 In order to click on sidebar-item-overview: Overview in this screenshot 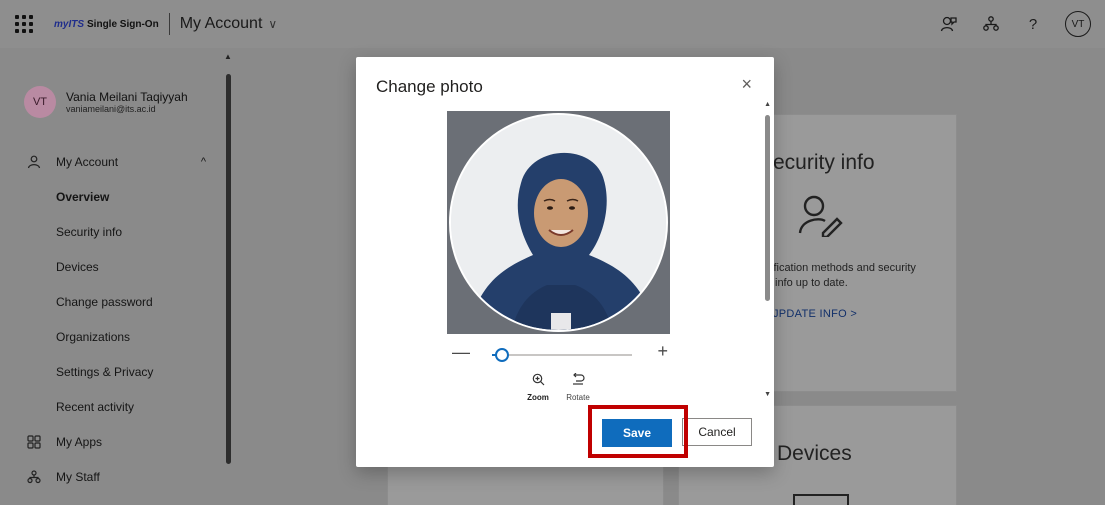, I will do `click(112, 196)`.